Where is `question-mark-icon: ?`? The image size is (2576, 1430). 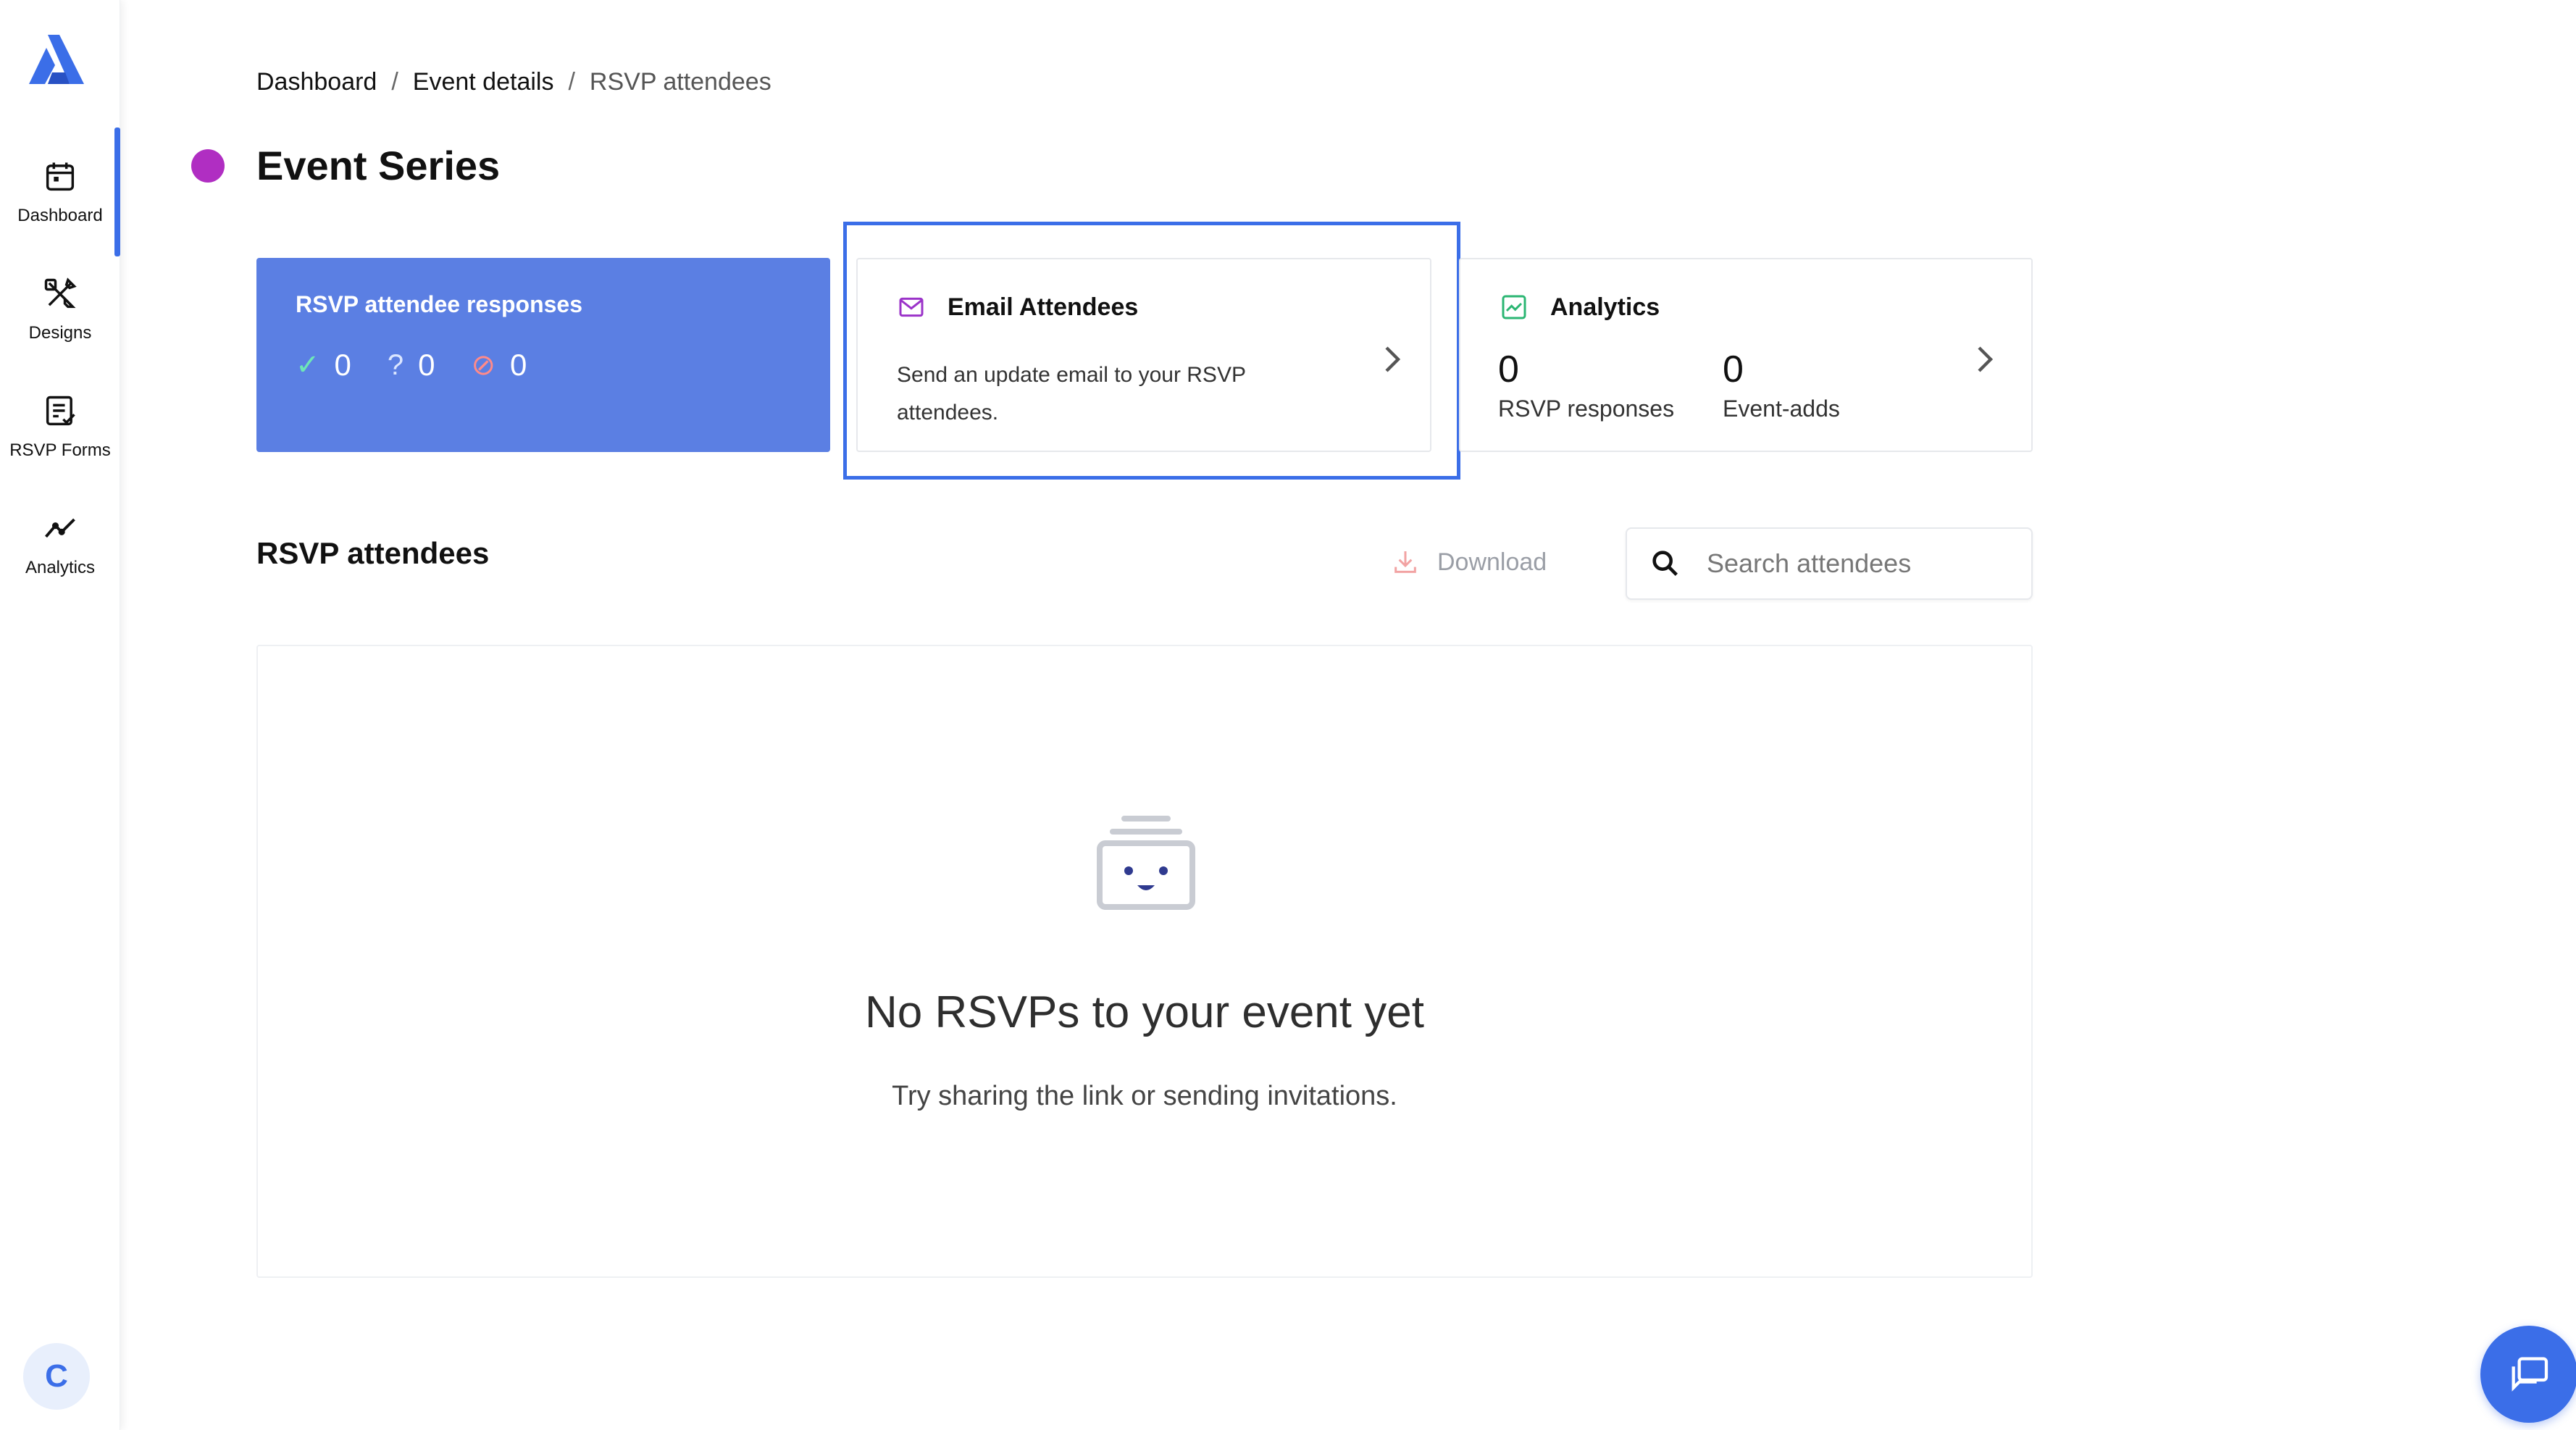
question-mark-icon: ? is located at coordinates (395, 364).